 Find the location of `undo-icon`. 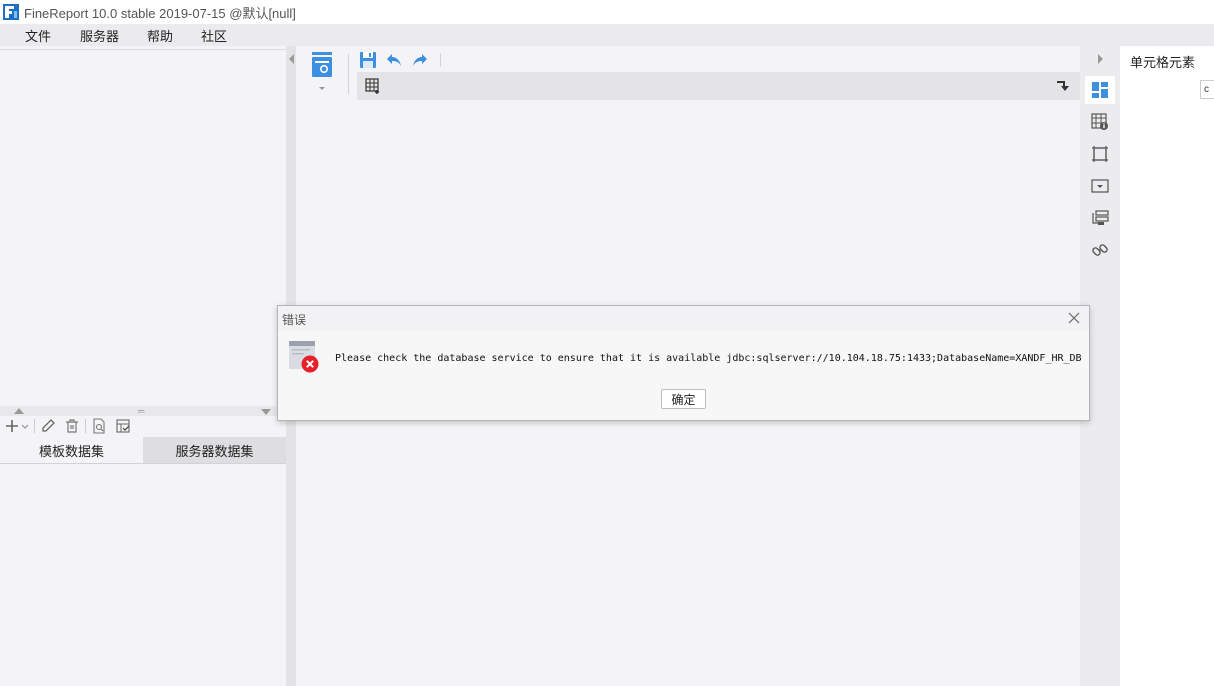

undo-icon is located at coordinates (394, 60).